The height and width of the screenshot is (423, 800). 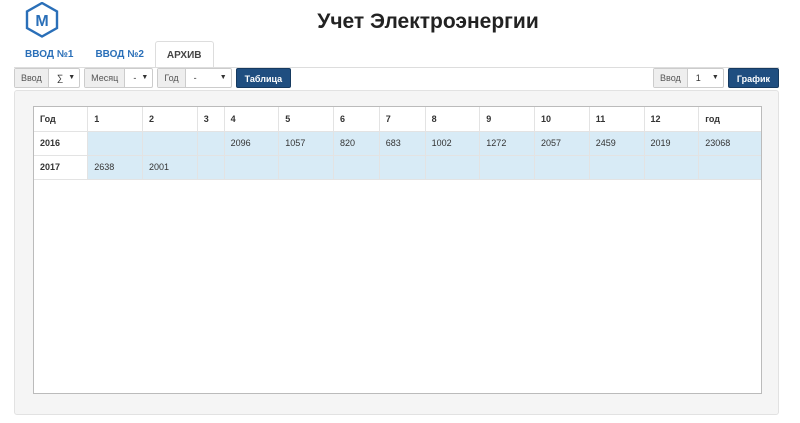 What do you see at coordinates (211, 119) in the screenshot?
I see `header-month-3: 3` at bounding box center [211, 119].